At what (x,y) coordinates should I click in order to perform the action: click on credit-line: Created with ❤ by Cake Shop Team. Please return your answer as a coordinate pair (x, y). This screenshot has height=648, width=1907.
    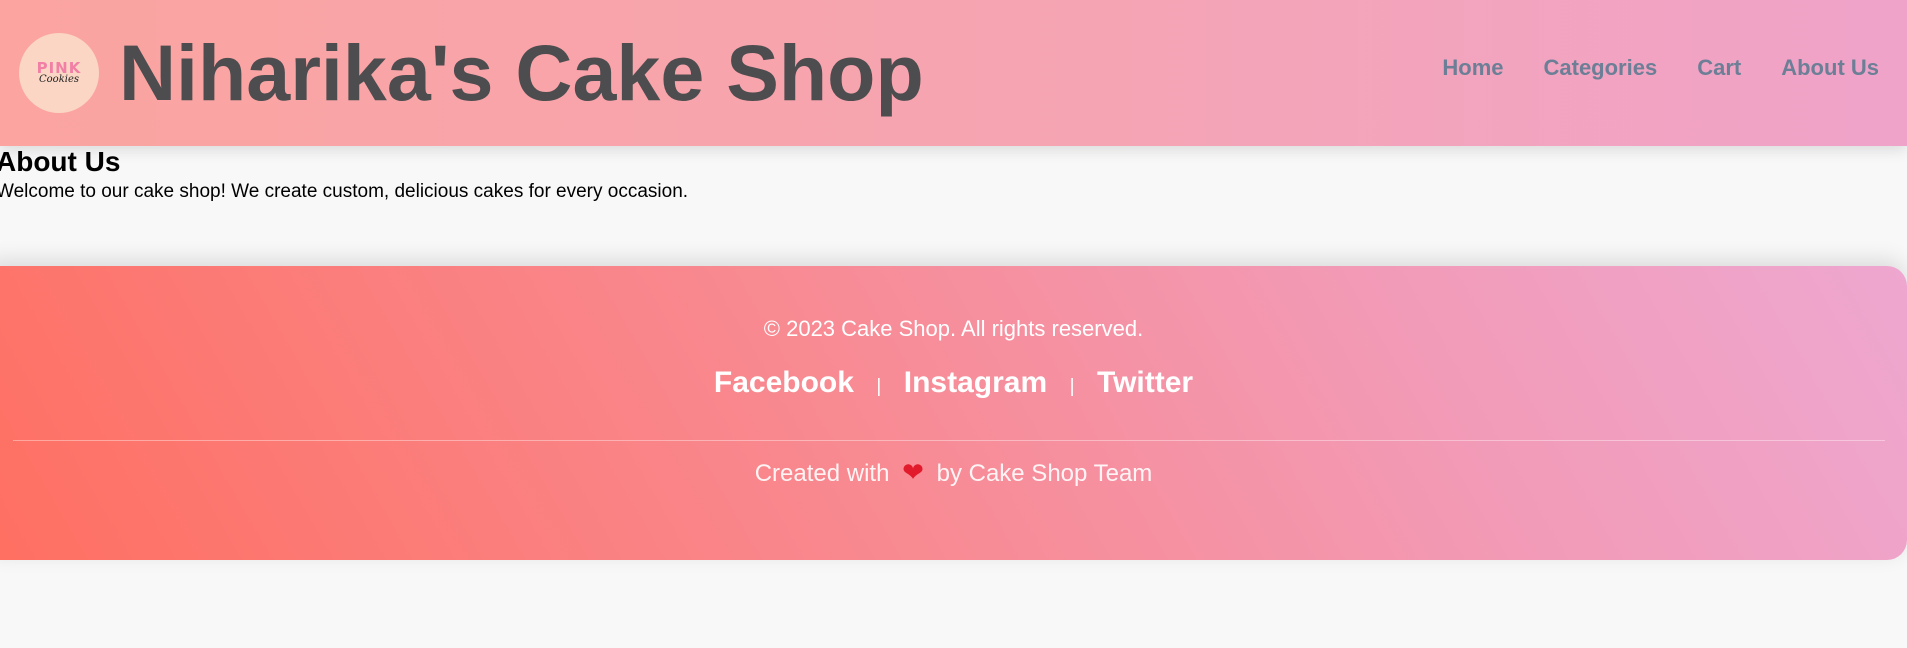
    Looking at the image, I should click on (953, 473).